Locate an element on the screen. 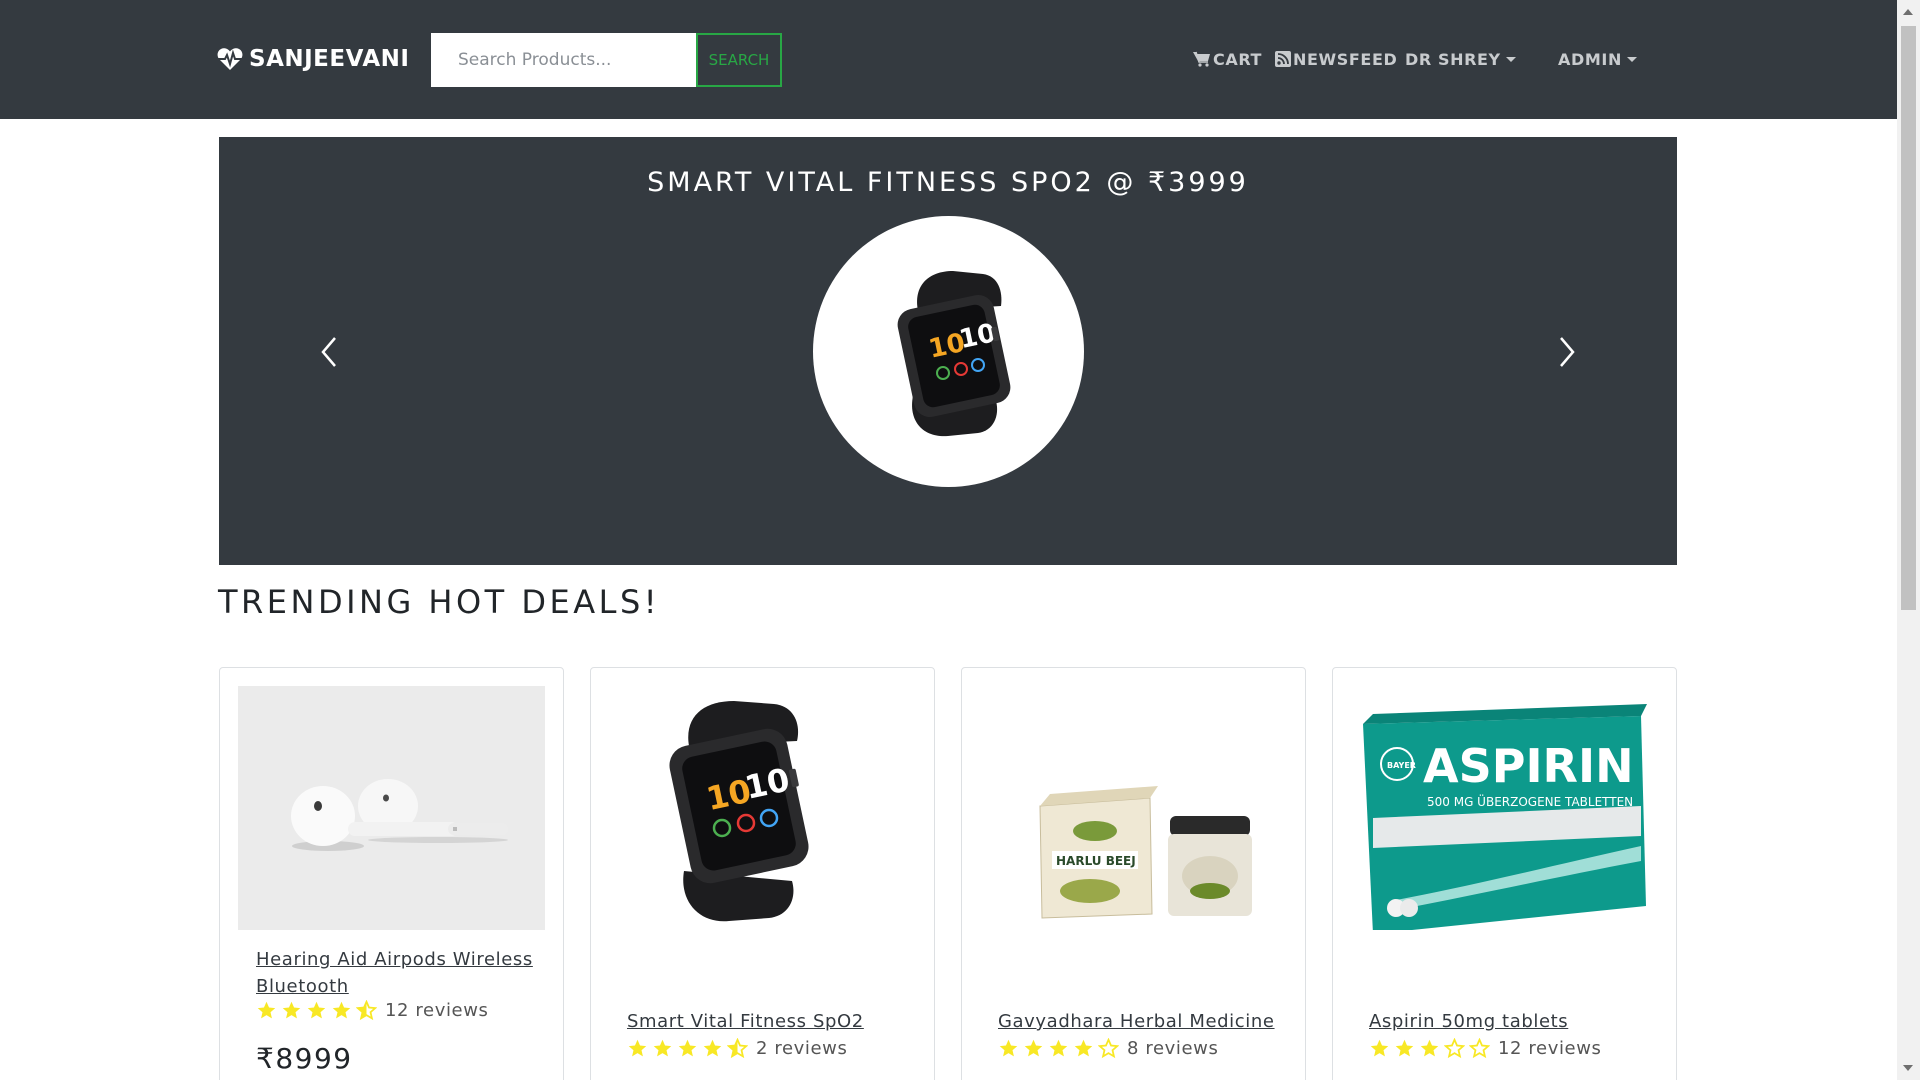 The image size is (1920, 1080). chevron-left-icon is located at coordinates (328, 352).